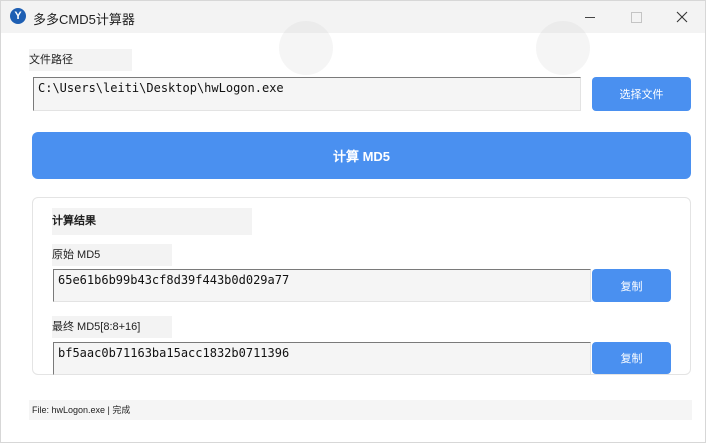 The height and width of the screenshot is (443, 706). Describe the element at coordinates (353, 17) in the screenshot. I see `title-bar: Y 多多CMD5计算器` at that location.